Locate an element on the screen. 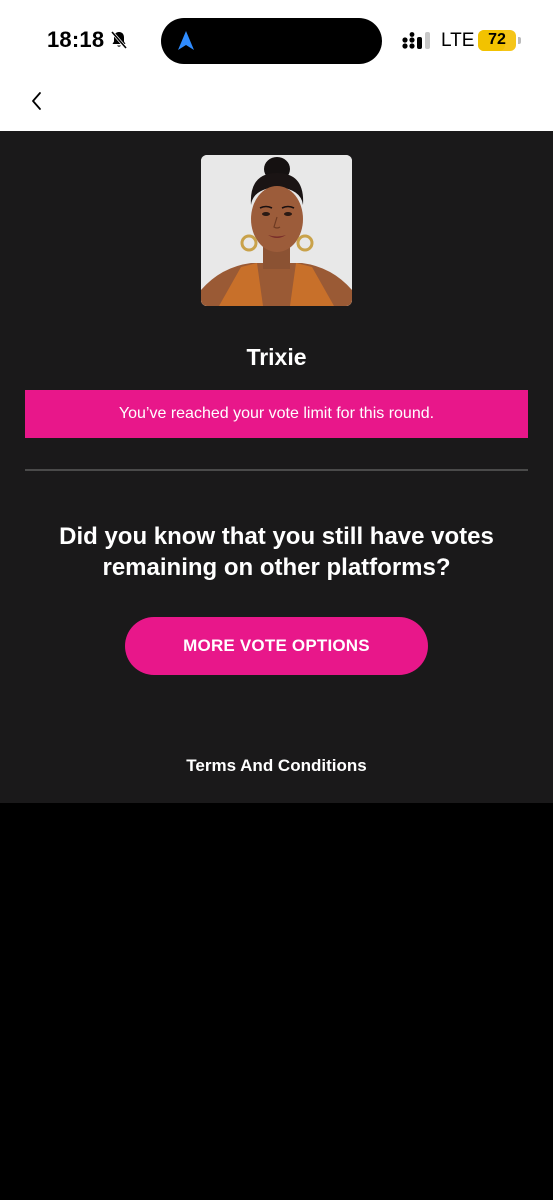 Image resolution: width=553 pixels, height=1200 pixels. top-nav is located at coordinates (276, 104).